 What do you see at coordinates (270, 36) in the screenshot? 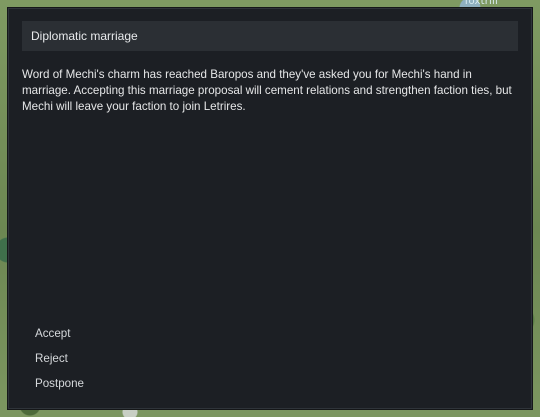
I see `dialog-title-bar: Diplomatic marriage` at bounding box center [270, 36].